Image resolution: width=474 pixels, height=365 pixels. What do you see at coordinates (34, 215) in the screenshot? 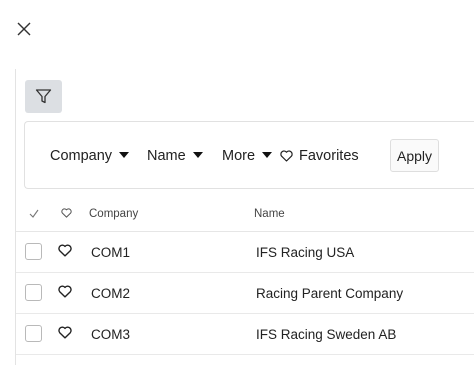
I see `check-icon` at bounding box center [34, 215].